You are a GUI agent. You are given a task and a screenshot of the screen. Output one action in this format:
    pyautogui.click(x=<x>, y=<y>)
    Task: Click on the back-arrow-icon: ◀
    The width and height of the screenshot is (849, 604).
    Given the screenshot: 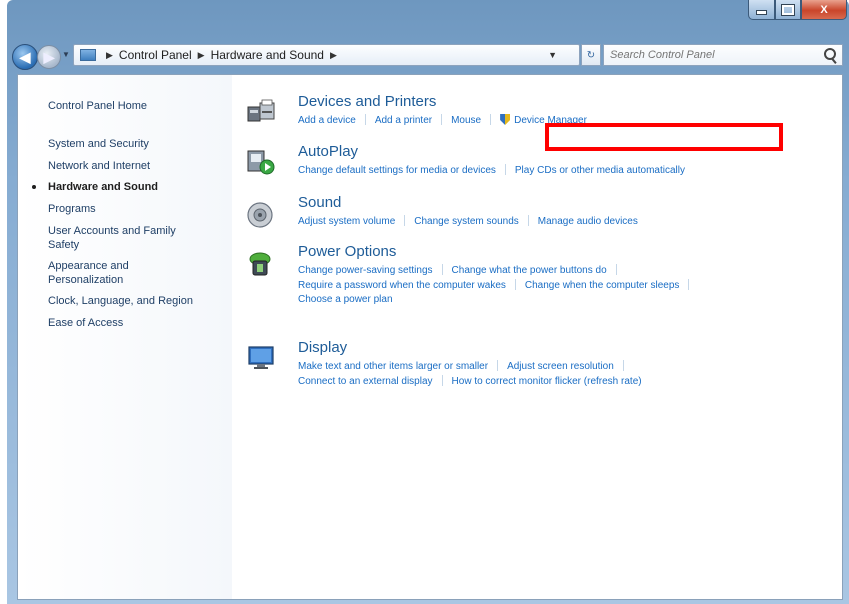 What is the action you would take?
    pyautogui.click(x=25, y=56)
    